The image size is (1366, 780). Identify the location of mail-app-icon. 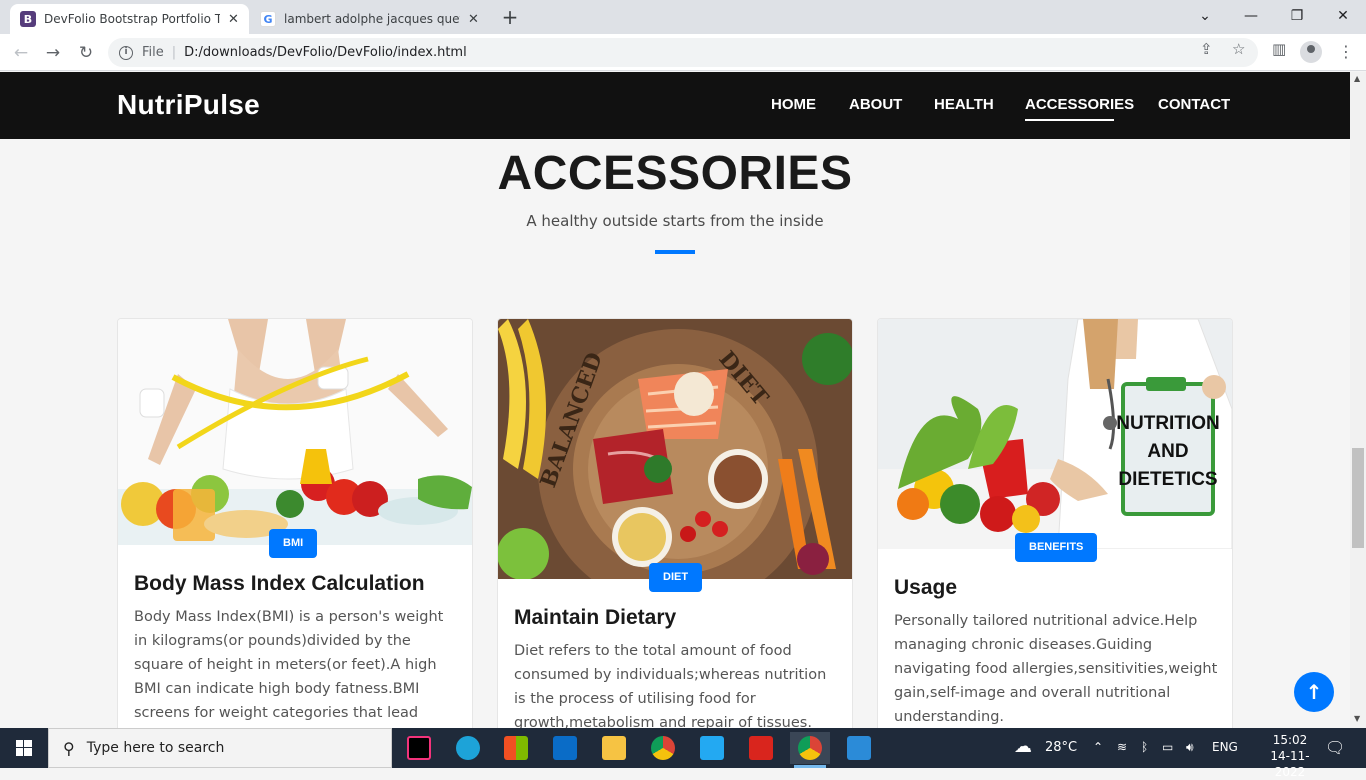
(565, 748).